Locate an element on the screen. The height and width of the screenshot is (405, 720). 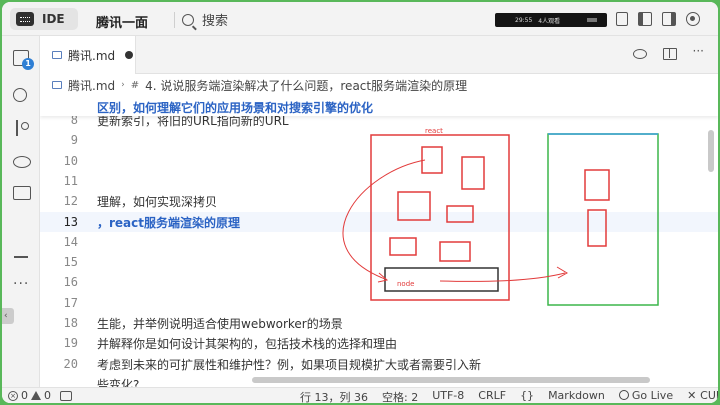
activity-separator is located at coordinates (21, 257).